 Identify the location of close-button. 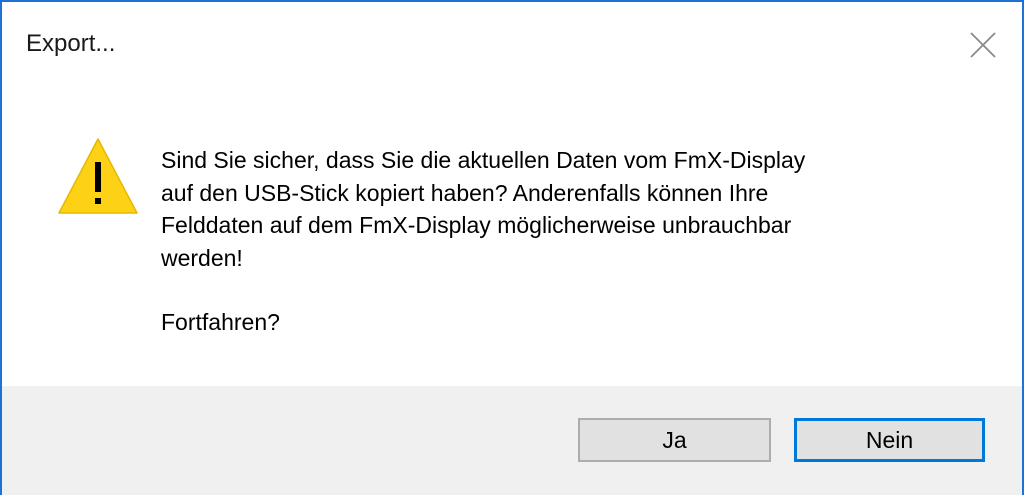
(983, 45).